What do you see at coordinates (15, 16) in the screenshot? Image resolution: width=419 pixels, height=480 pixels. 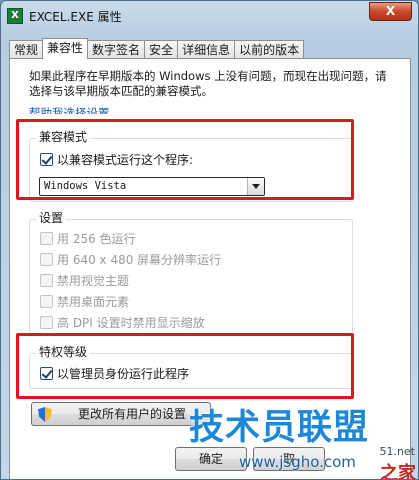 I see `excel-icon: X` at bounding box center [15, 16].